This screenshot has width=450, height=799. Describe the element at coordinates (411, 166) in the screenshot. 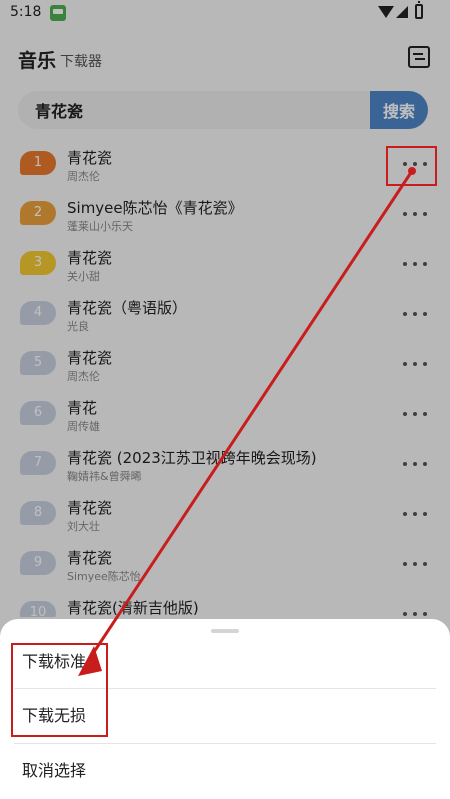

I see `highlight-more-button-box` at that location.